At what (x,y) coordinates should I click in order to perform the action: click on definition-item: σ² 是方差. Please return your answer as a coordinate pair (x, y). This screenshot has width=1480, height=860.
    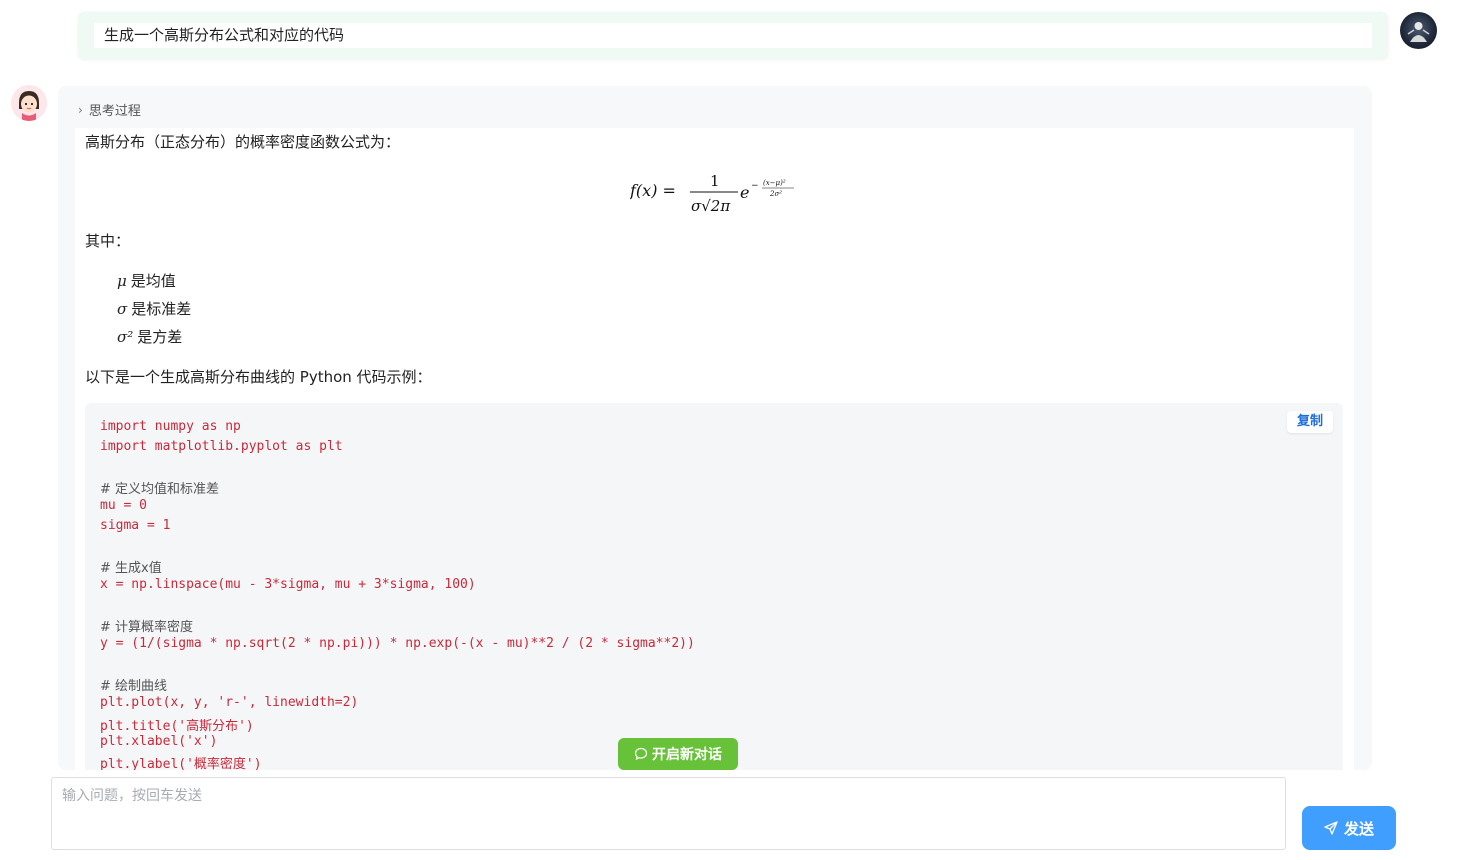
    Looking at the image, I should click on (149, 336).